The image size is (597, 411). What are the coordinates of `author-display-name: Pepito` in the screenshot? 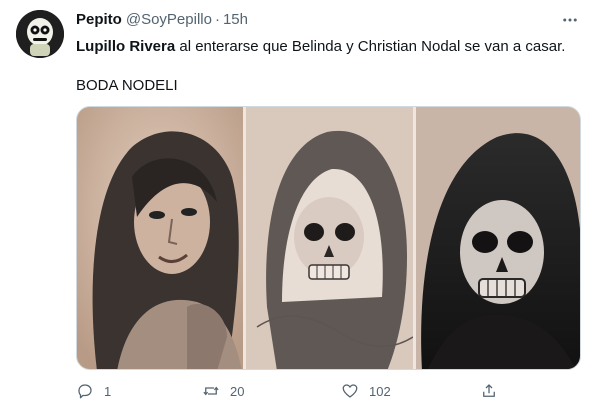 It's located at (99, 19).